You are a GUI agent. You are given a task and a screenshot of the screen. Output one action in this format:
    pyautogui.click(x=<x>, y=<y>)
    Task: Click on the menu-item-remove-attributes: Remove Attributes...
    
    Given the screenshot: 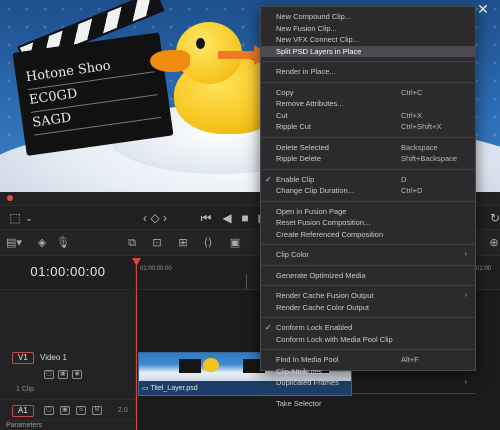 What is the action you would take?
    pyautogui.click(x=368, y=104)
    